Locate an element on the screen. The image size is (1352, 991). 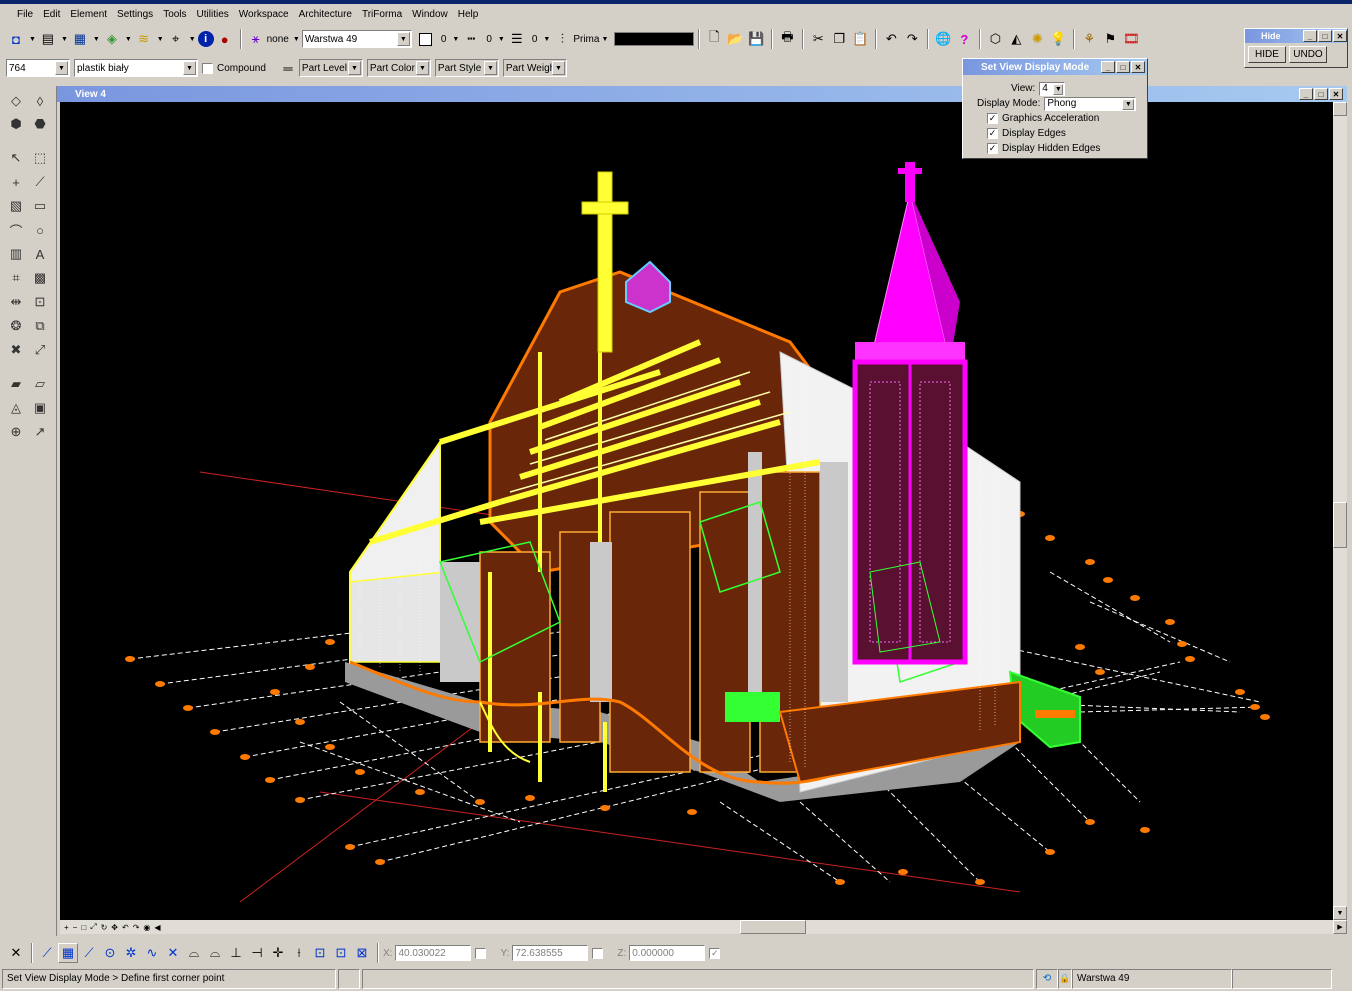
rotate-view-icon: ↻ is located at coordinates (104, 927).